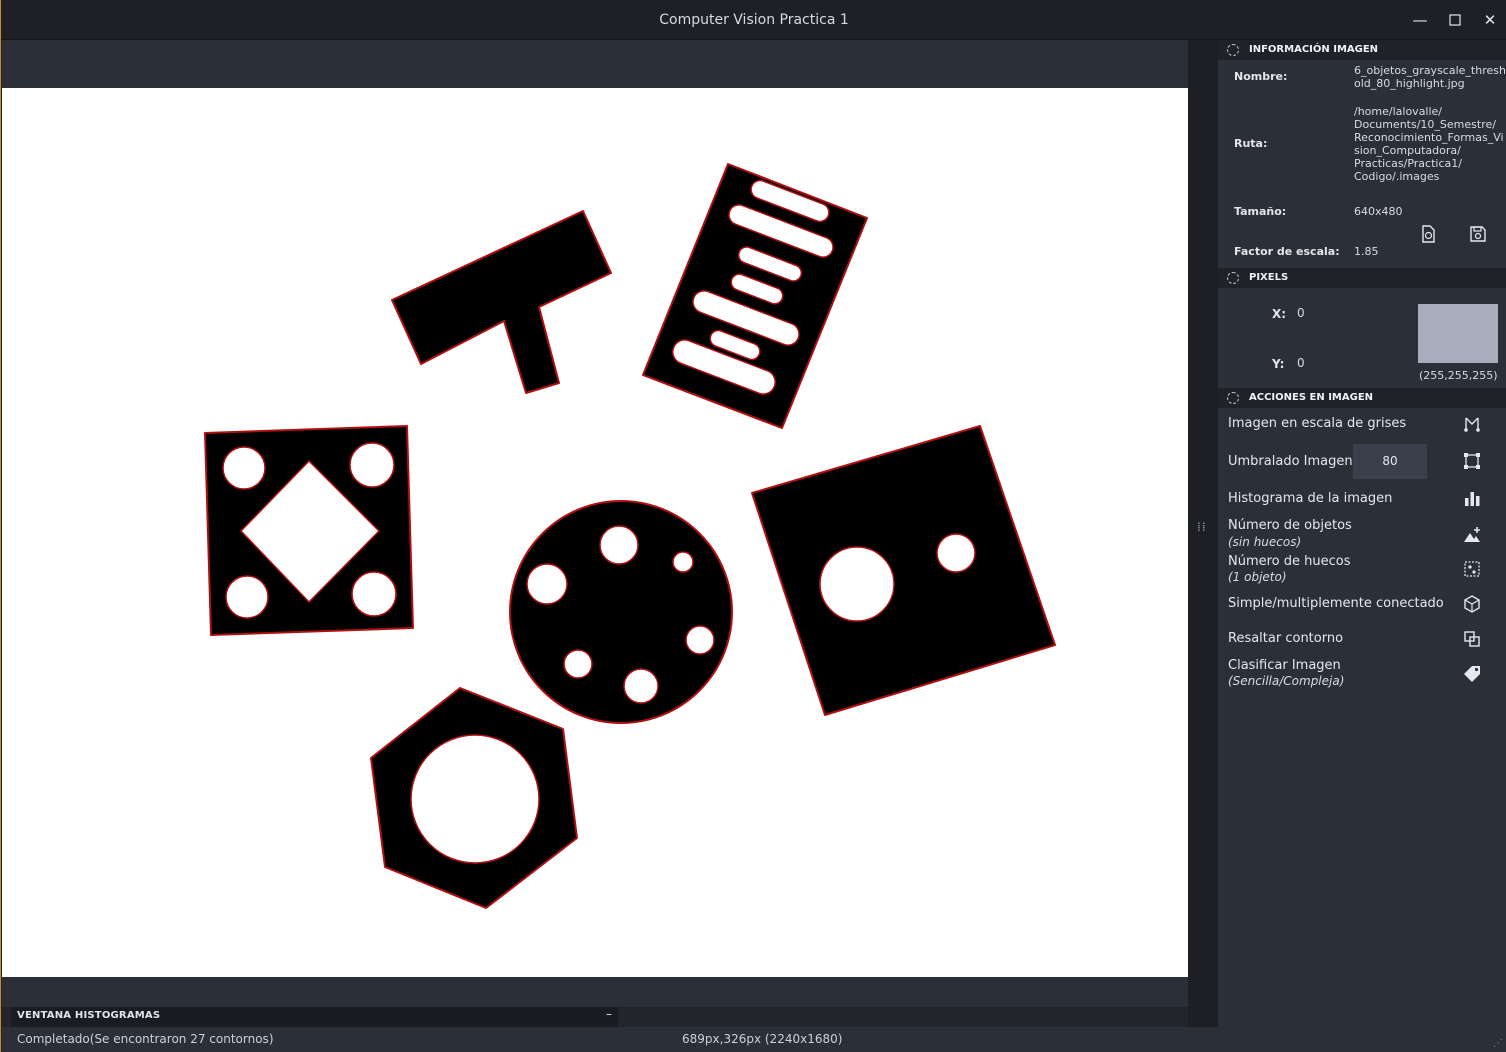  I want to click on drag-handle-icon: ⁞⁞, so click(1203, 531).